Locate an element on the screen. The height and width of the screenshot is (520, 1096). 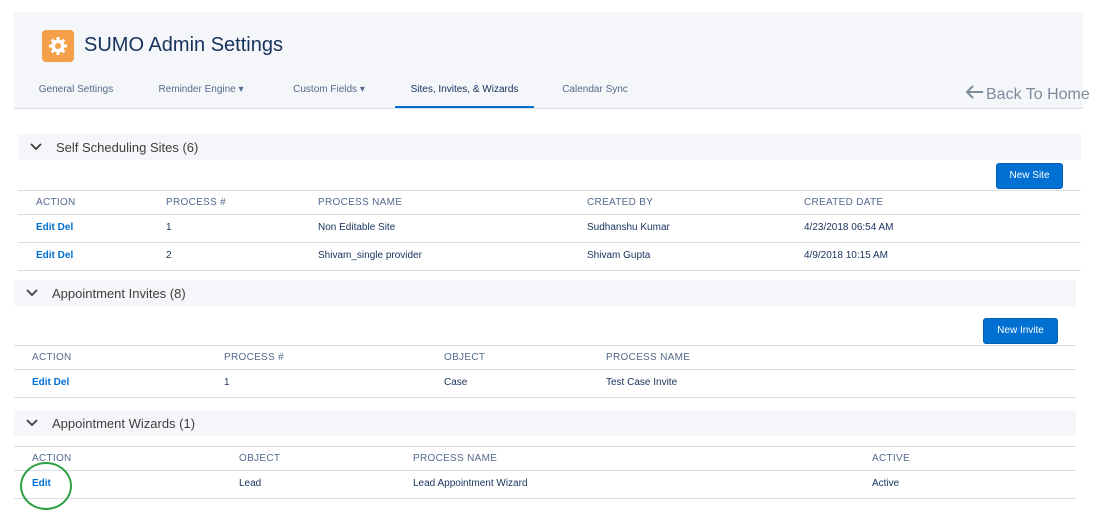
section-title-sites: Self Scheduling Sites (6) is located at coordinates (127, 147).